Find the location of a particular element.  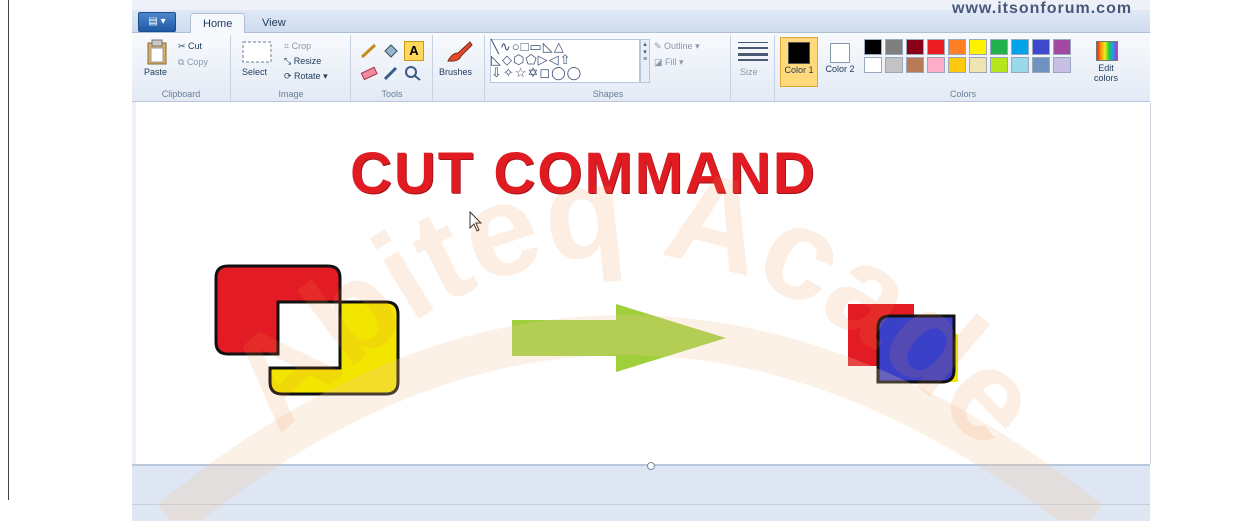

resize-icon: ⤡ is located at coordinates (289, 61).